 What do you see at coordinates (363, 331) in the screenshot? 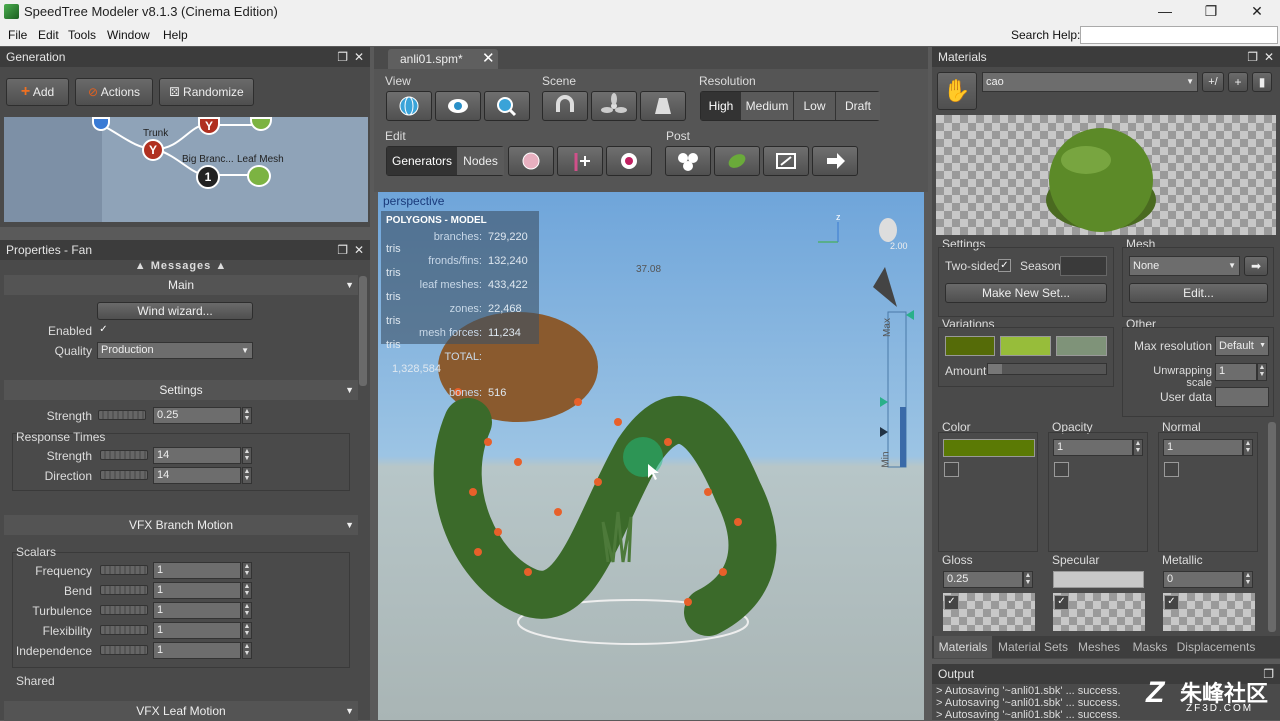
I see `properties-scrollbar` at bounding box center [363, 331].